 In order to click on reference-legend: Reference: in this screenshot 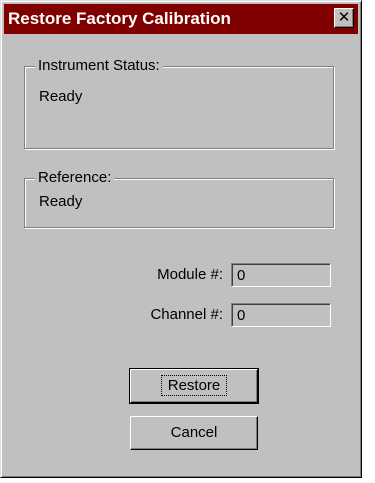, I will do `click(75, 178)`.